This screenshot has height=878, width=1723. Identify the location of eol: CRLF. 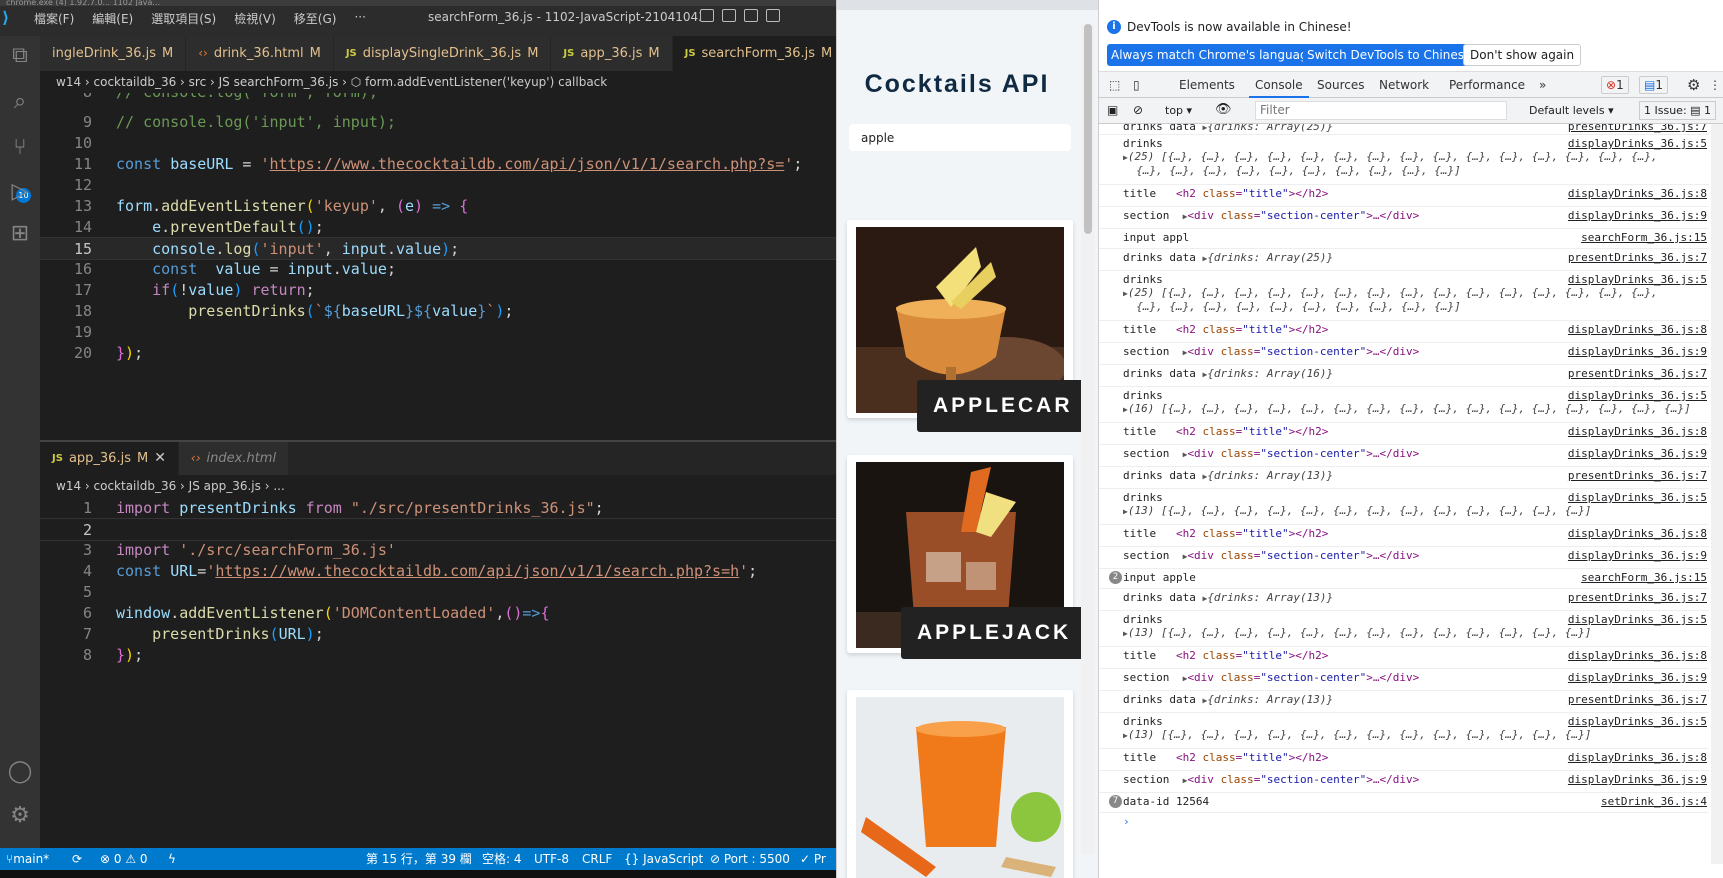
(597, 859).